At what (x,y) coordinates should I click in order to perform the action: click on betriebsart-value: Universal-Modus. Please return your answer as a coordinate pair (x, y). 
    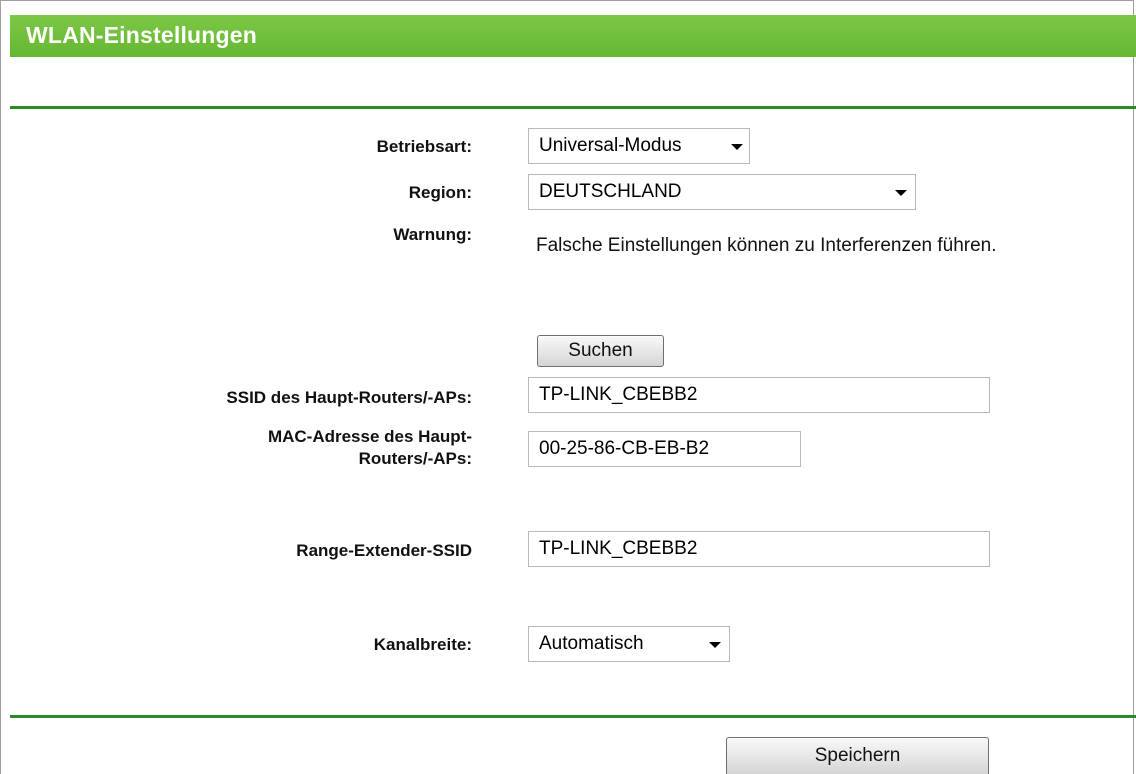
    Looking at the image, I should click on (610, 145).